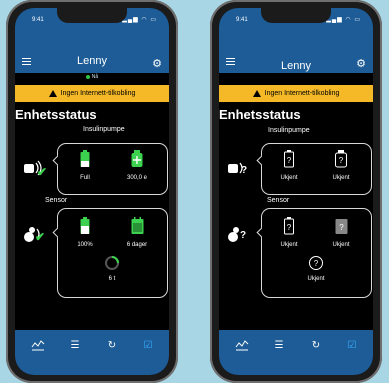 The width and height of the screenshot is (389, 383). Describe the element at coordinates (289, 178) in the screenshot. I see `pump-battery-value: Ukjent` at that location.